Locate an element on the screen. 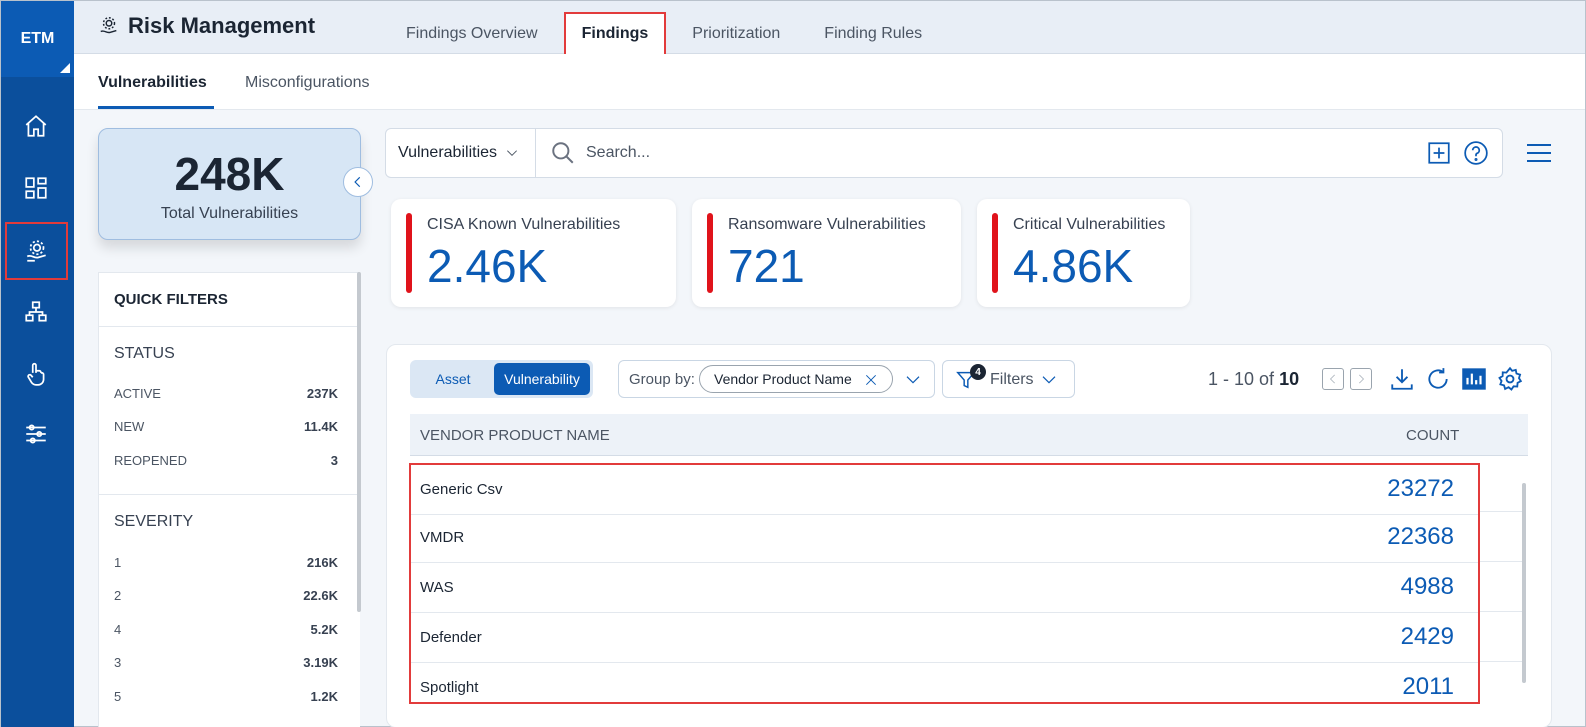 The image size is (1586, 727). nav-dashboard is located at coordinates (36, 188).